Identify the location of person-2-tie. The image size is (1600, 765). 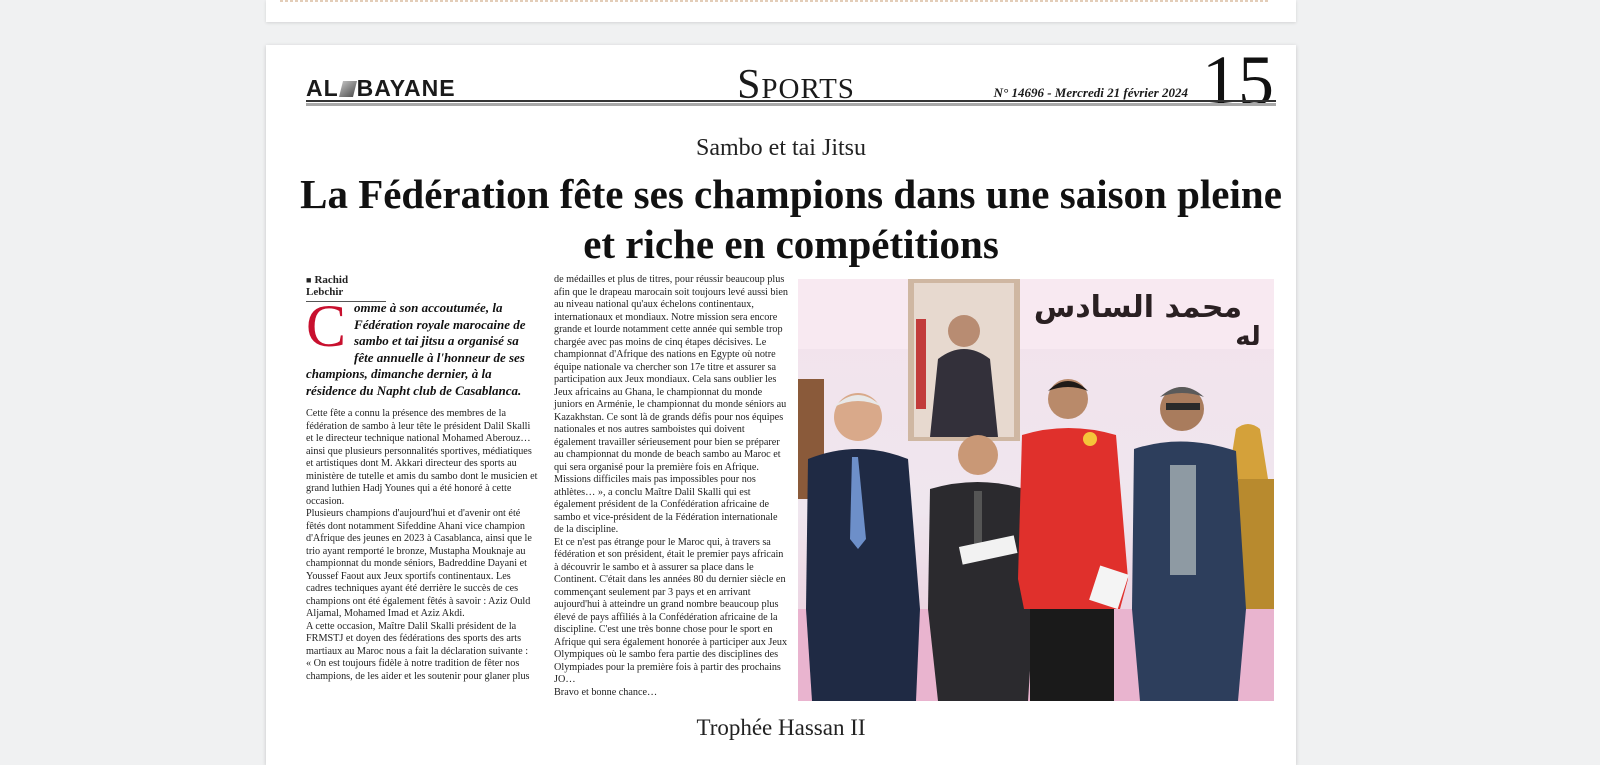
(978, 521).